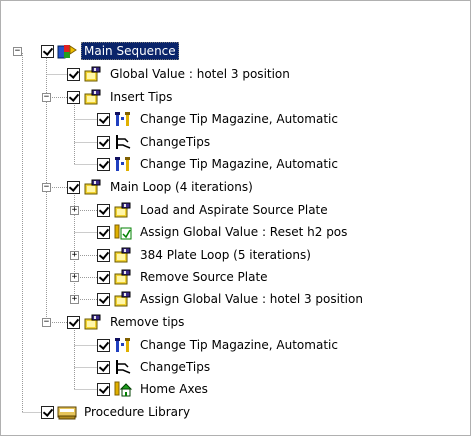 Image resolution: width=471 pixels, height=436 pixels. I want to click on assign-value-icon, so click(123, 232).